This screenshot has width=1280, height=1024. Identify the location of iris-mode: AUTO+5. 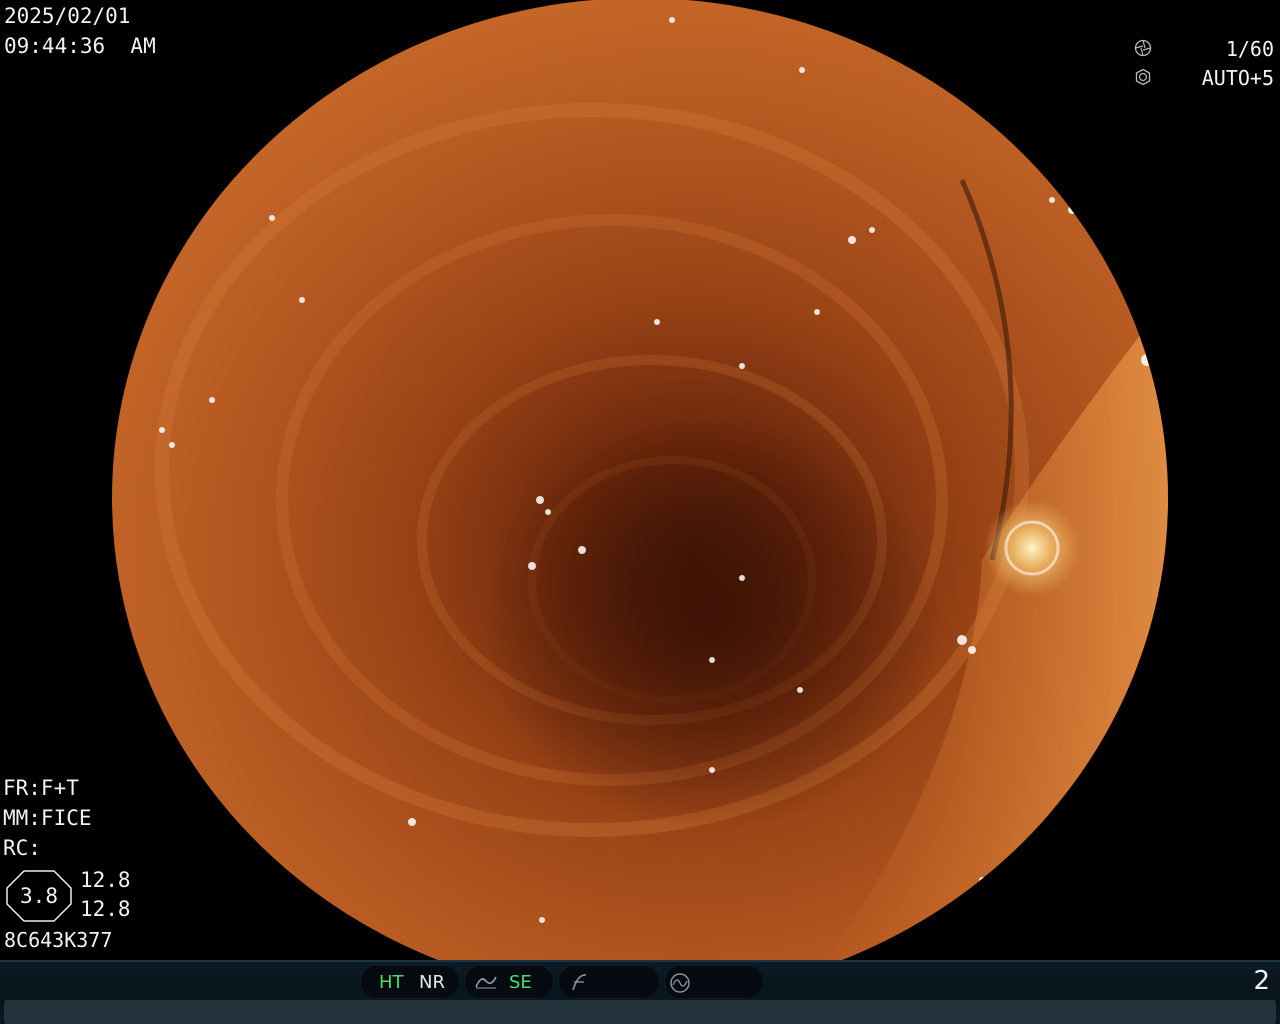
(1237, 78).